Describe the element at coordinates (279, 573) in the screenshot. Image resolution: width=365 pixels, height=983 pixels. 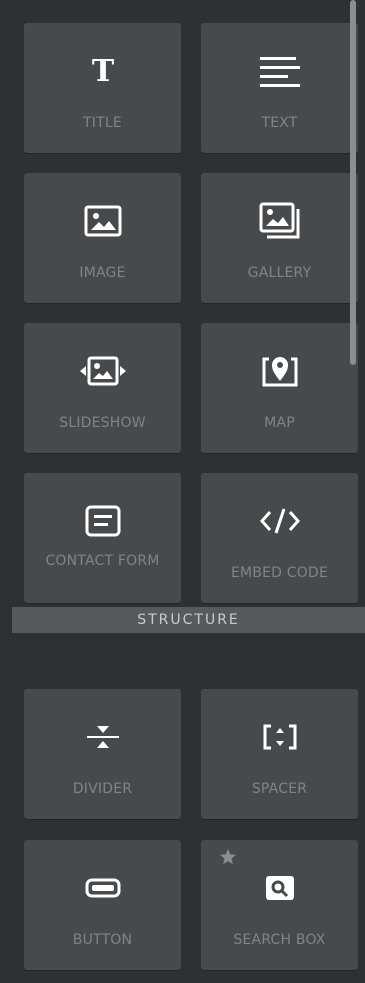
I see `embed-code-widget-label: EMBED CODE` at that location.